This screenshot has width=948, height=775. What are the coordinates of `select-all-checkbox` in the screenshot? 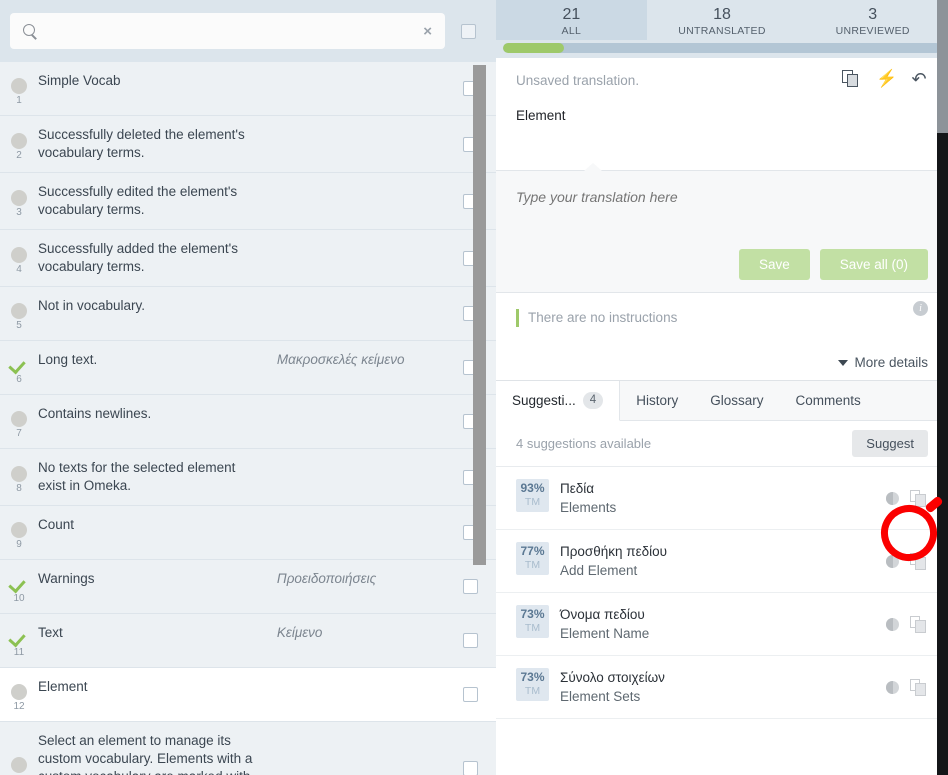 It's located at (468, 31).